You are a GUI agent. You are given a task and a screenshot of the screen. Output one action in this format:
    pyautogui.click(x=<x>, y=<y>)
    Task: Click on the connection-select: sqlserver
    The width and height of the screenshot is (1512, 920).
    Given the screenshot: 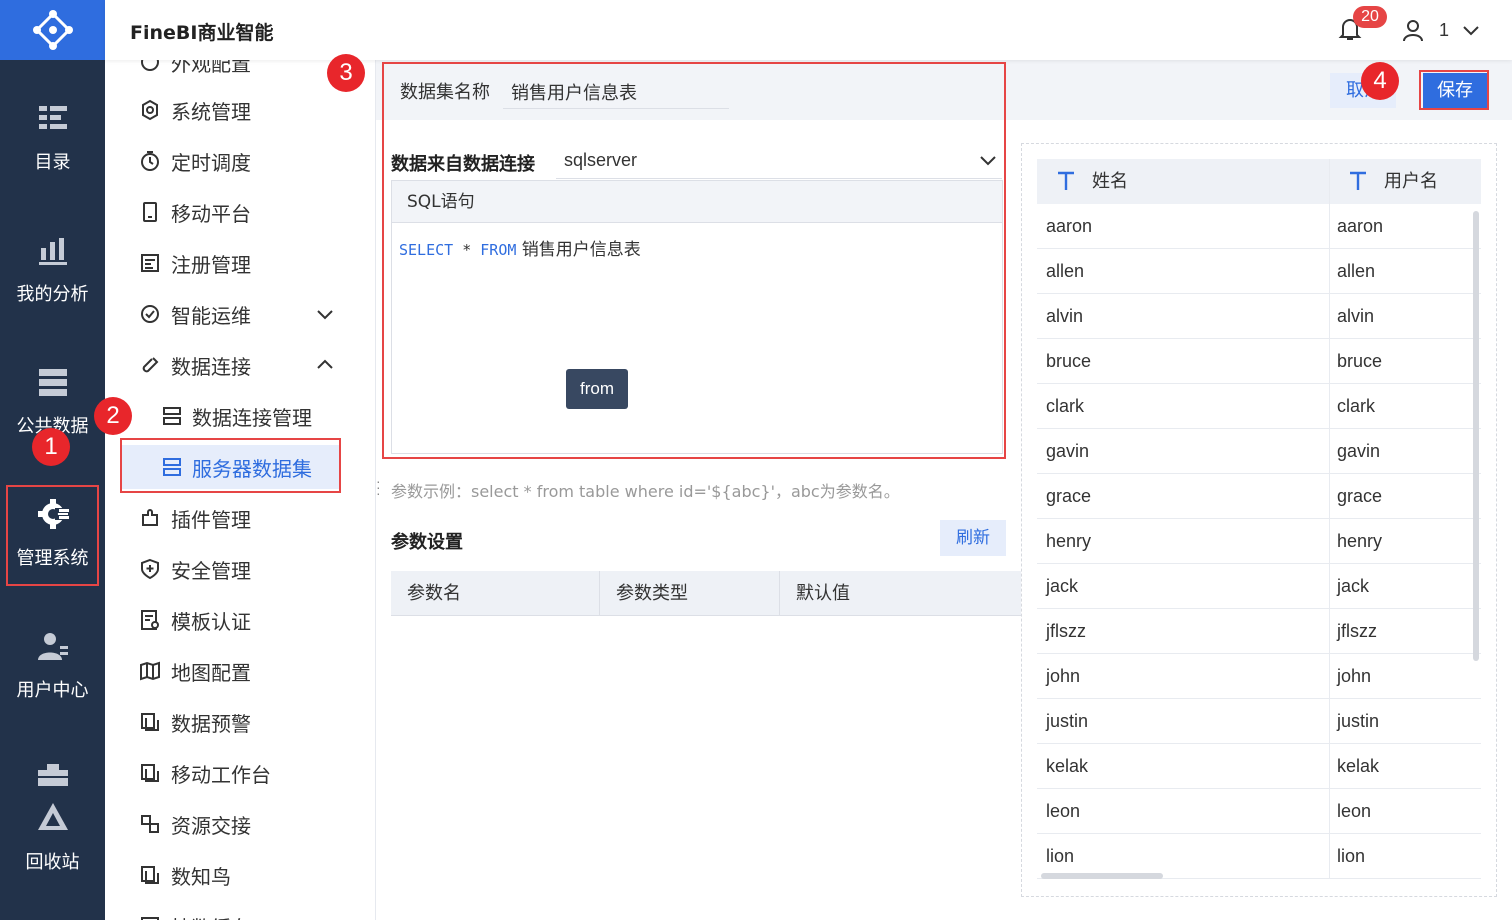 What is the action you would take?
    pyautogui.click(x=779, y=160)
    